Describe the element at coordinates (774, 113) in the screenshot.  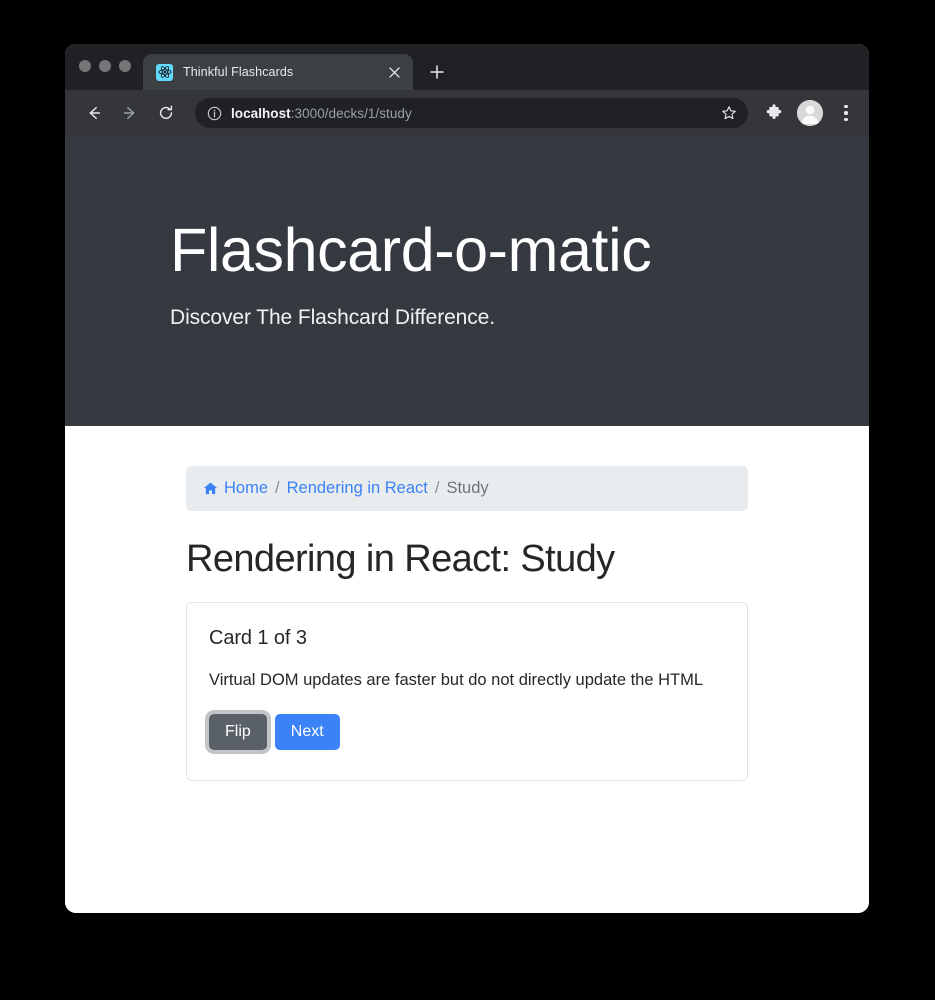
I see `puzzle-piece-icon` at that location.